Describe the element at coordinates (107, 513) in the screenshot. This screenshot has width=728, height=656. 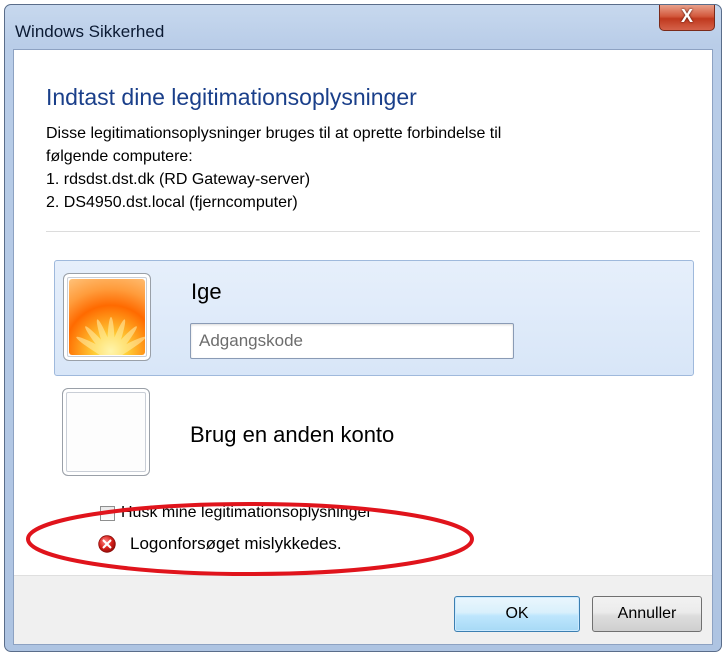
I see `remember-checkbox` at that location.